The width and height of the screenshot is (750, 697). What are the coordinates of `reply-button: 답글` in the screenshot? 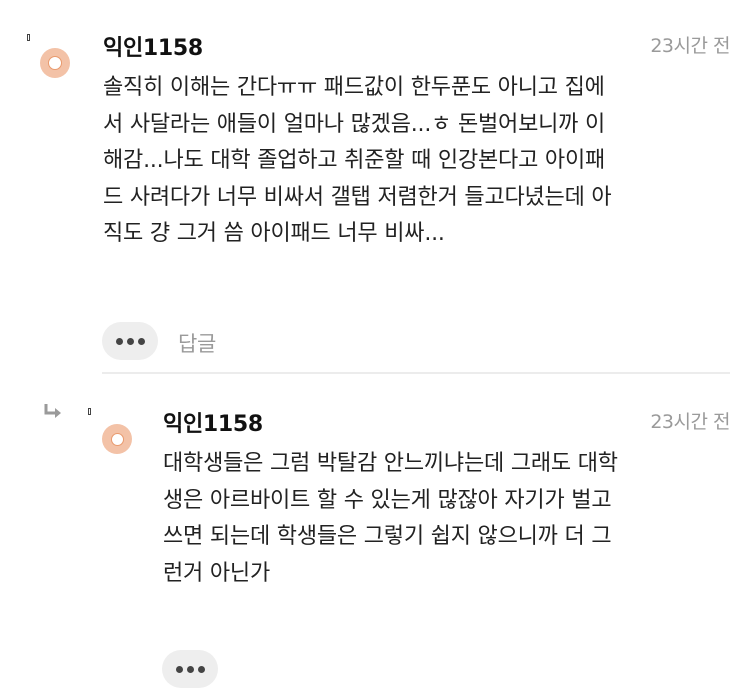 It's located at (197, 343).